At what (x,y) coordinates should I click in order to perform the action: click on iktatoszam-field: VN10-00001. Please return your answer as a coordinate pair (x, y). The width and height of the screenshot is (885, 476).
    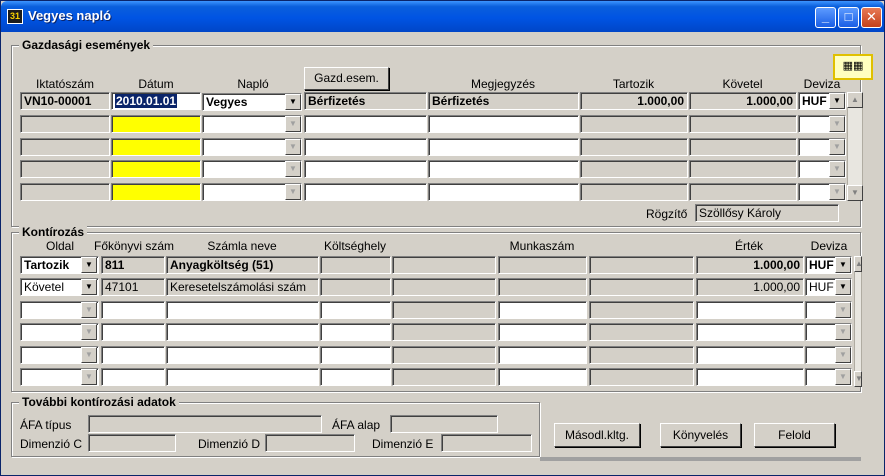
    Looking at the image, I should click on (65, 101).